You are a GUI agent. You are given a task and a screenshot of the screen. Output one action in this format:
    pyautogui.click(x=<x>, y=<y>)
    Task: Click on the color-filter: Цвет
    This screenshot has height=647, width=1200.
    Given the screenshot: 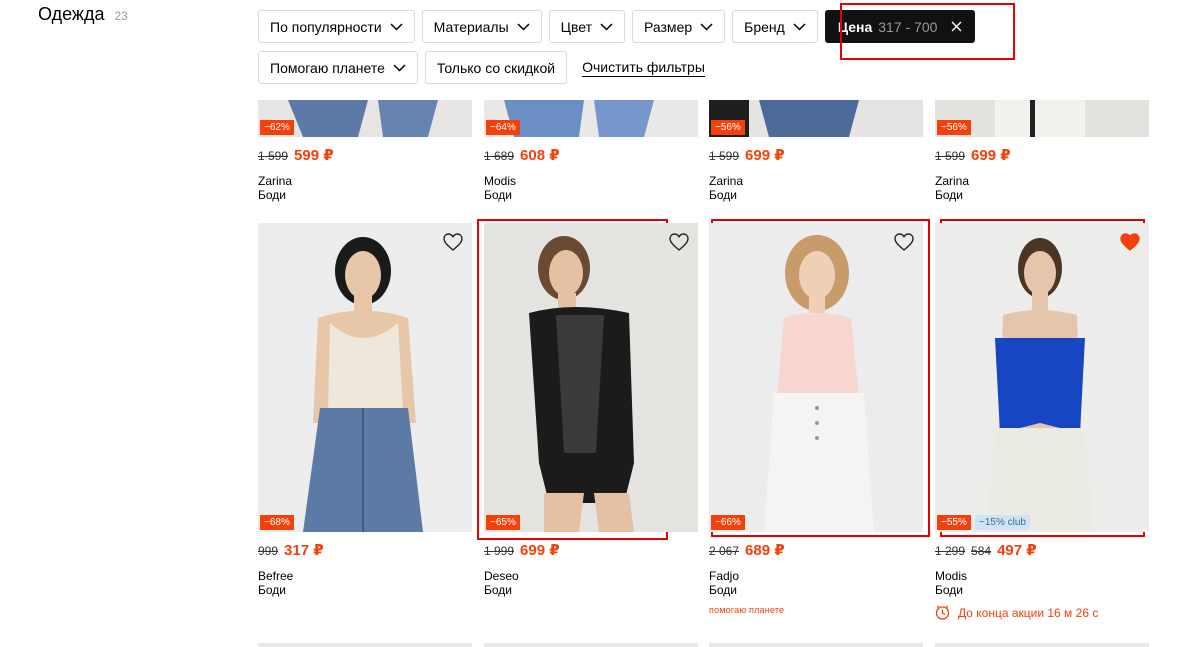 What is the action you would take?
    pyautogui.click(x=587, y=26)
    